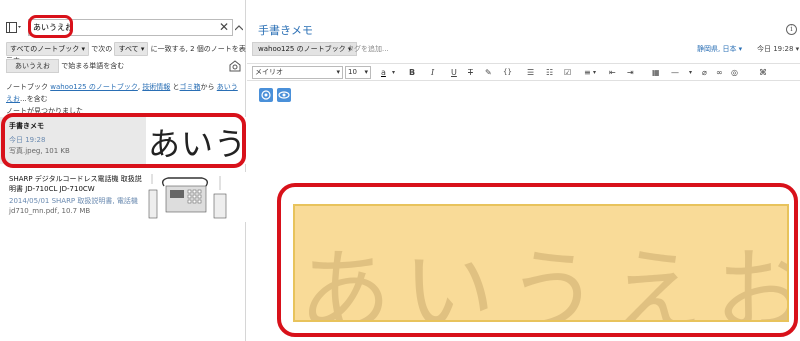  What do you see at coordinates (39, 151) in the screenshot?
I see `note-attachment-info: 写真.jpeg, 101 KB` at bounding box center [39, 151].